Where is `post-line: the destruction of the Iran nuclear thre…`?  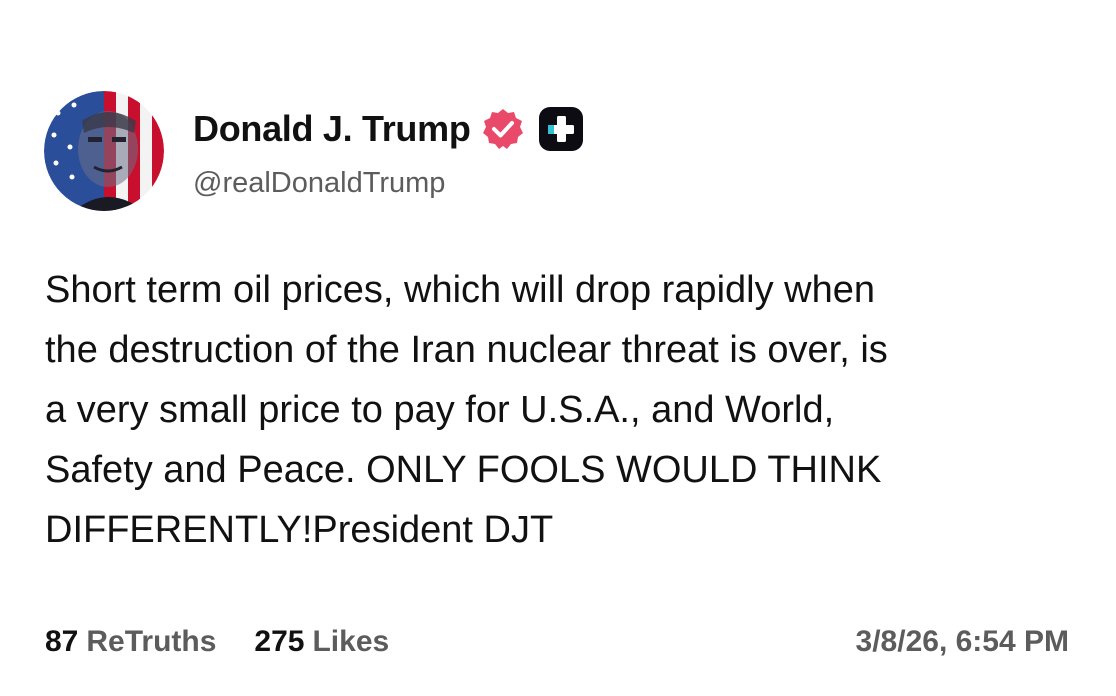
post-line: the destruction of the Iran nuclear thre… is located at coordinates (466, 350).